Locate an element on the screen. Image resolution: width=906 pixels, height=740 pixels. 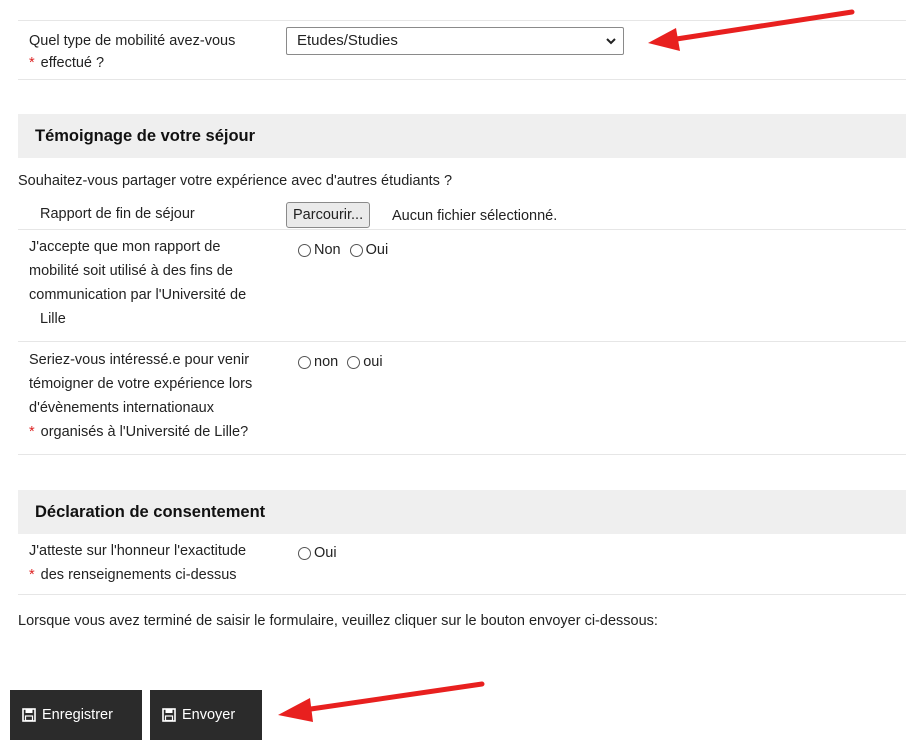
radio-non is located at coordinates (304, 250).